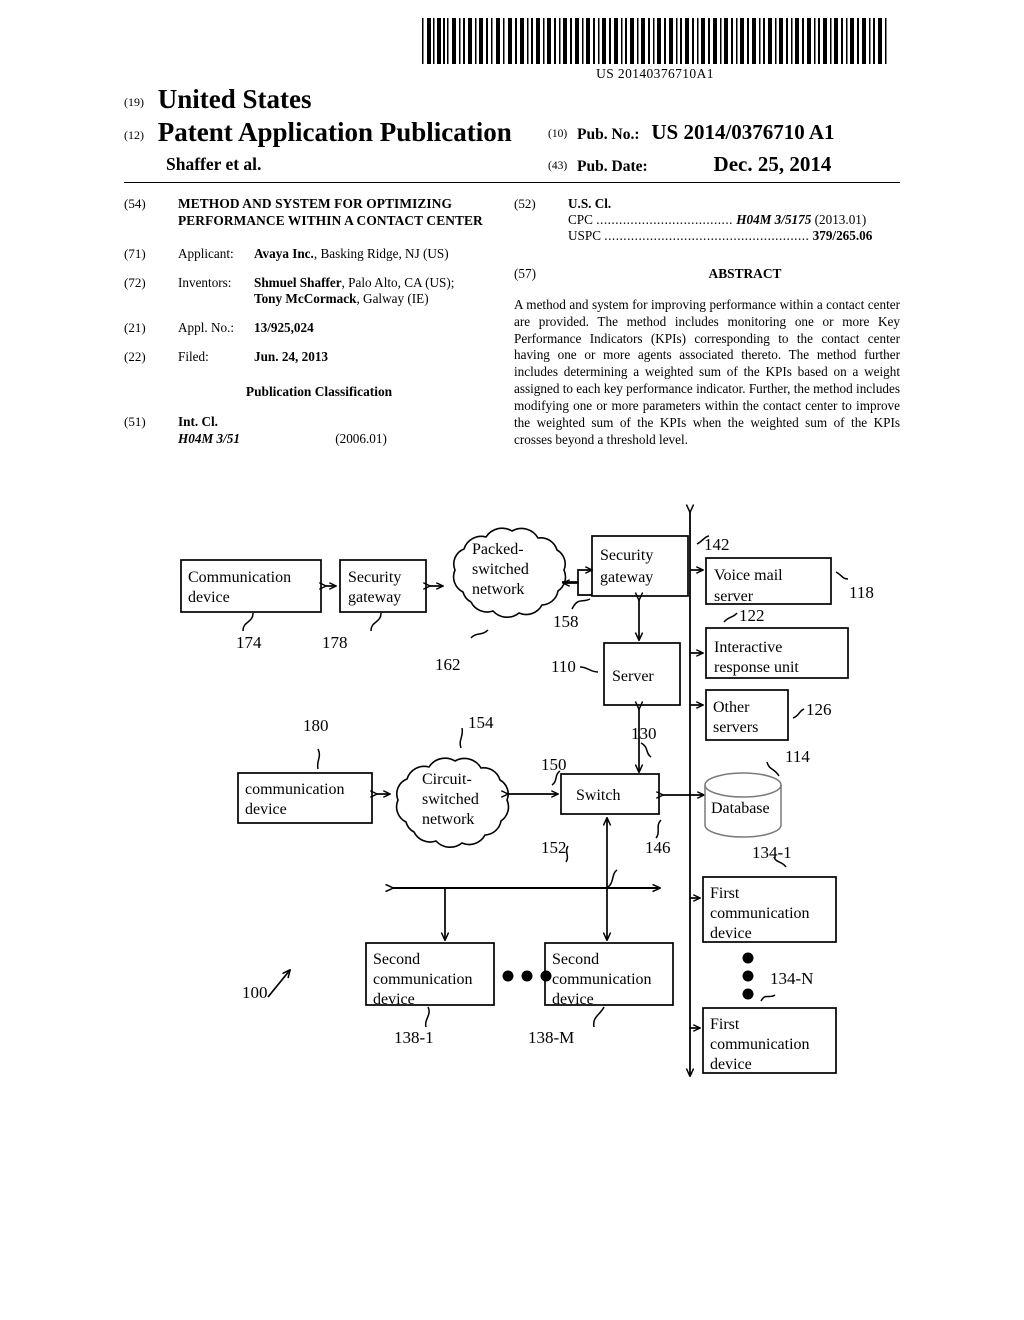 Image resolution: width=1024 pixels, height=1320 pixels. What do you see at coordinates (374, 299) in the screenshot?
I see `inventor-entry-2: Tony McCormack, Galway (IE)` at bounding box center [374, 299].